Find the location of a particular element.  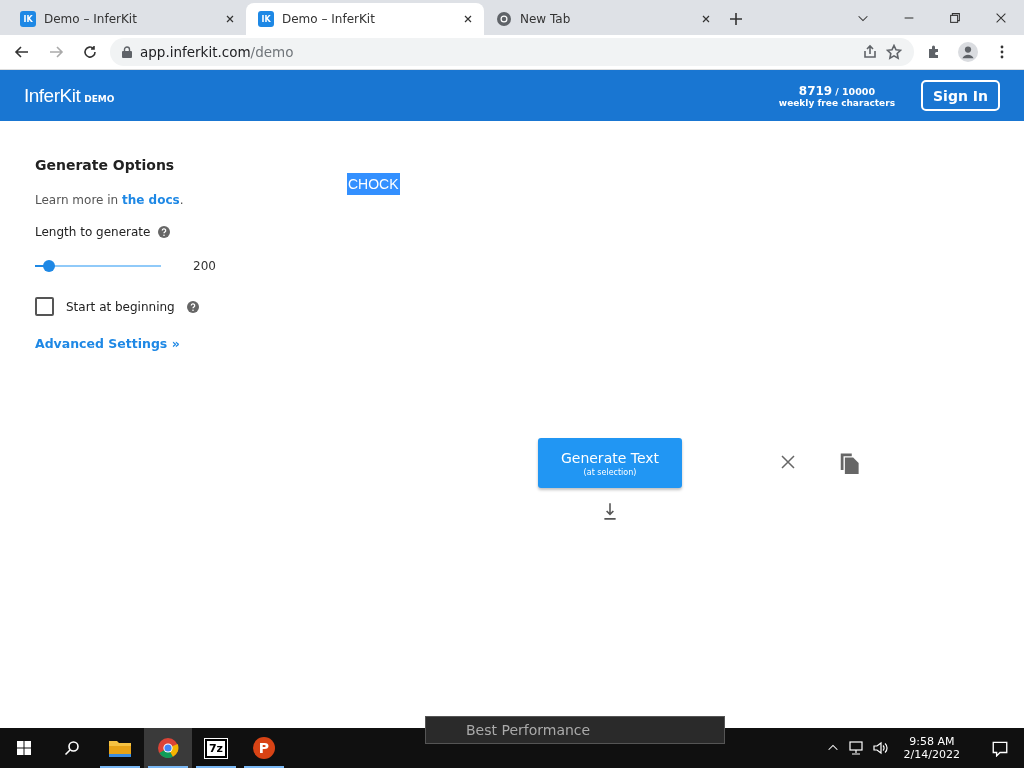

logo: InferKit is located at coordinates (52, 95).